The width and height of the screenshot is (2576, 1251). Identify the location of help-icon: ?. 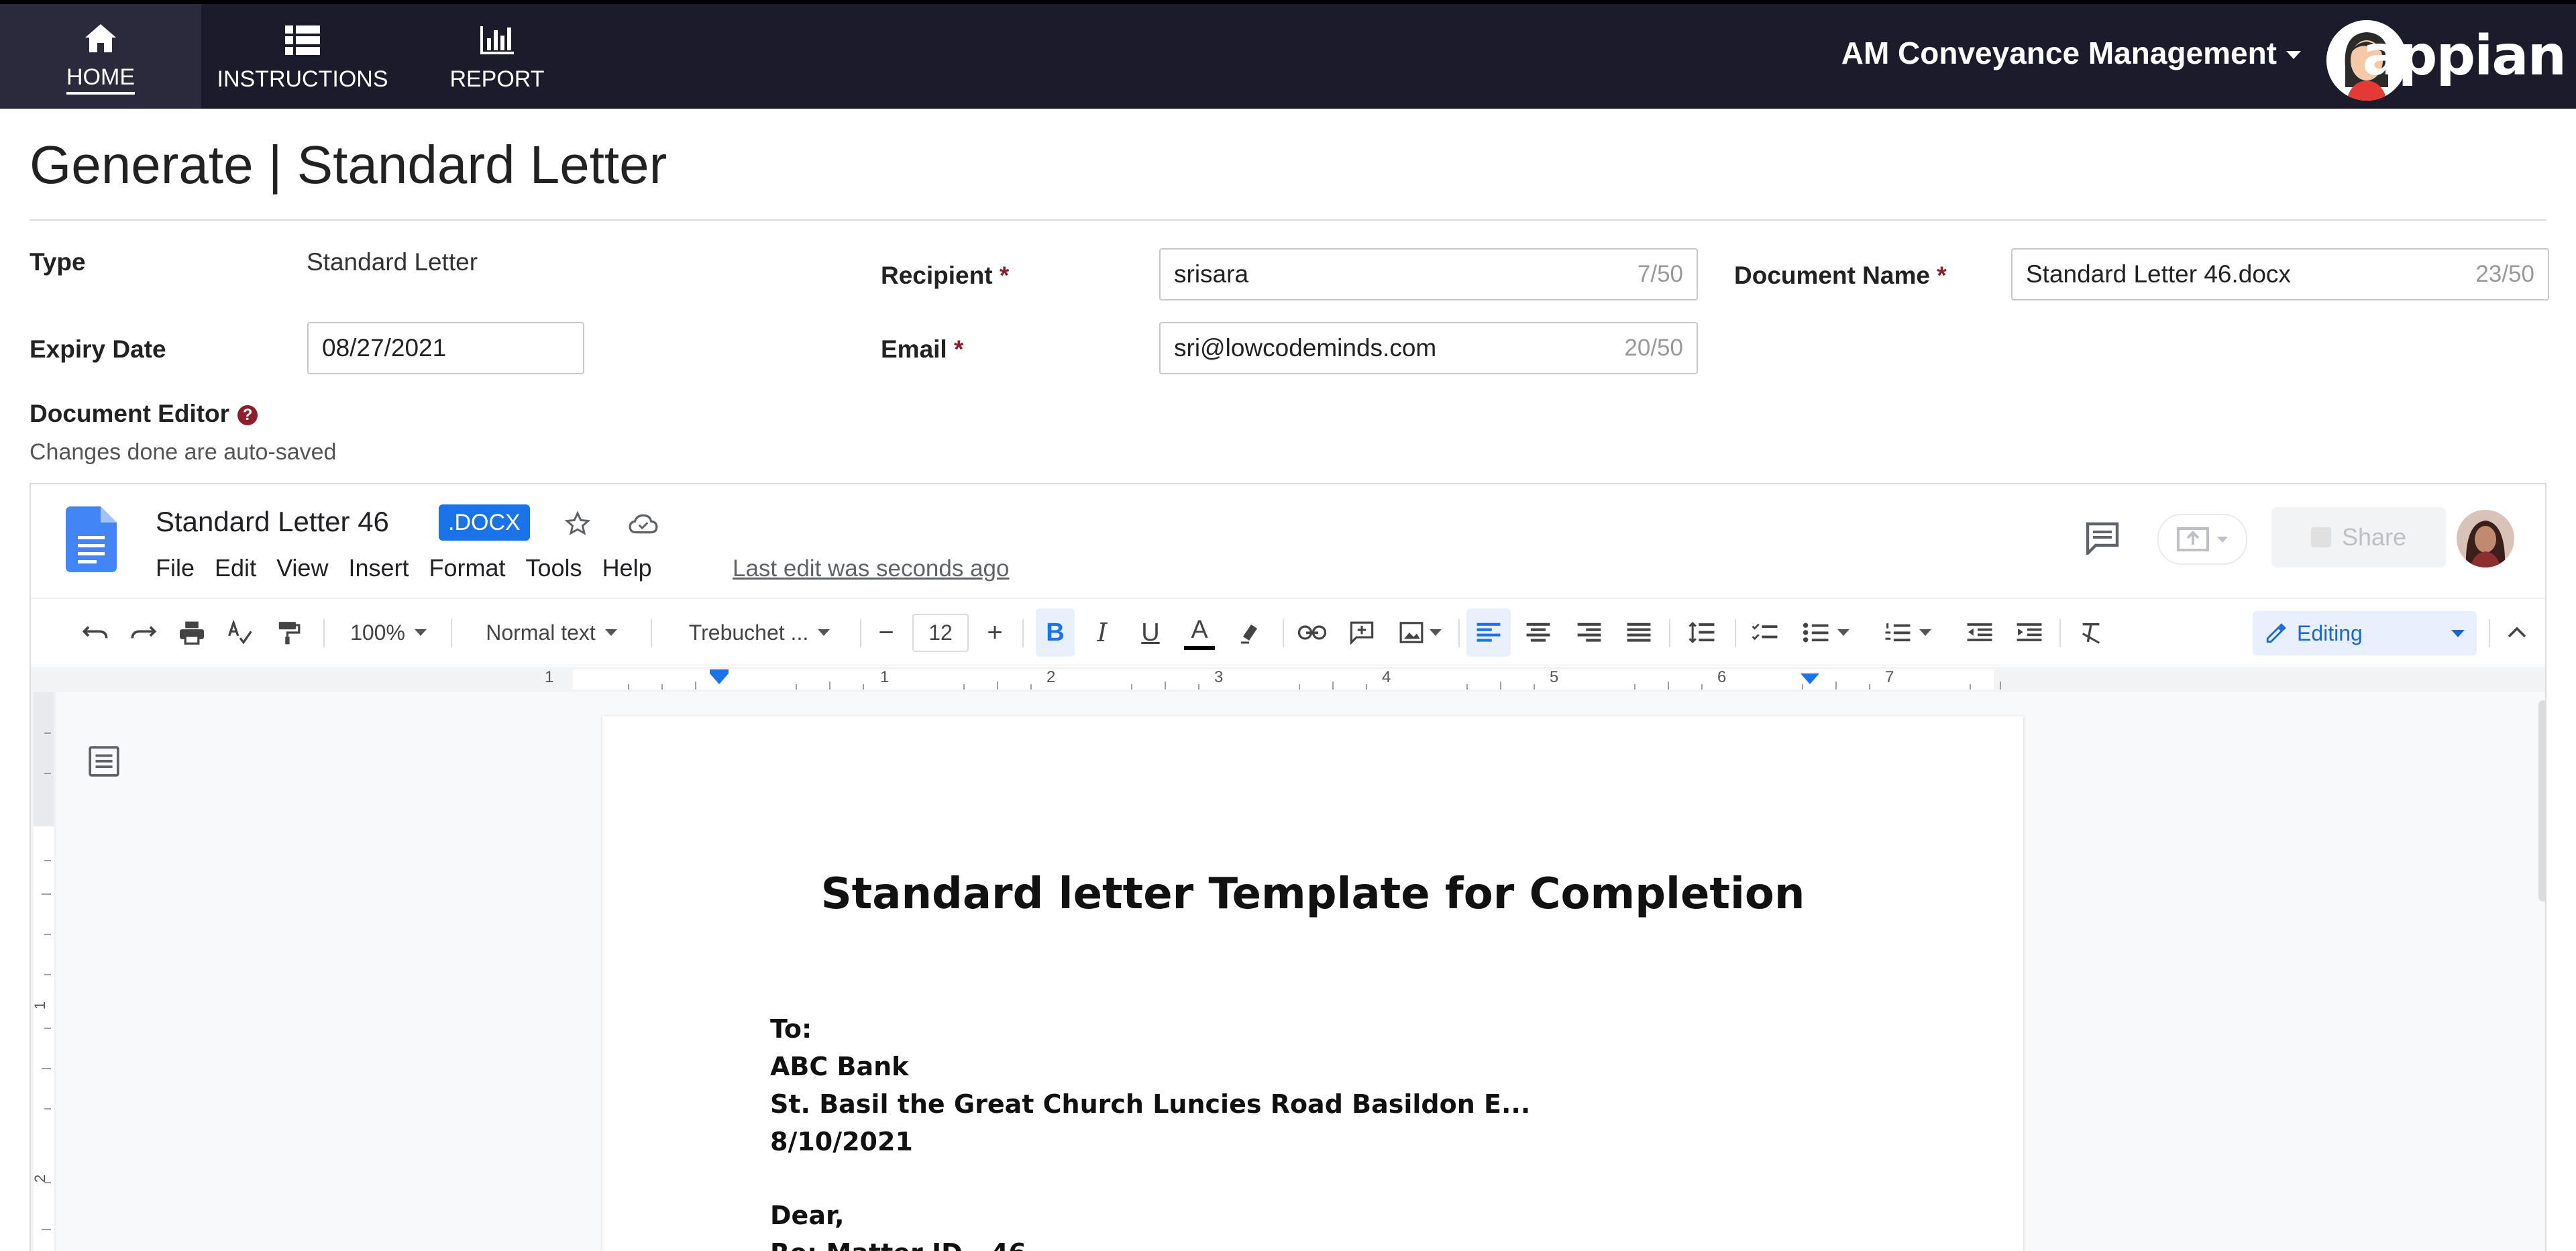
(247, 415).